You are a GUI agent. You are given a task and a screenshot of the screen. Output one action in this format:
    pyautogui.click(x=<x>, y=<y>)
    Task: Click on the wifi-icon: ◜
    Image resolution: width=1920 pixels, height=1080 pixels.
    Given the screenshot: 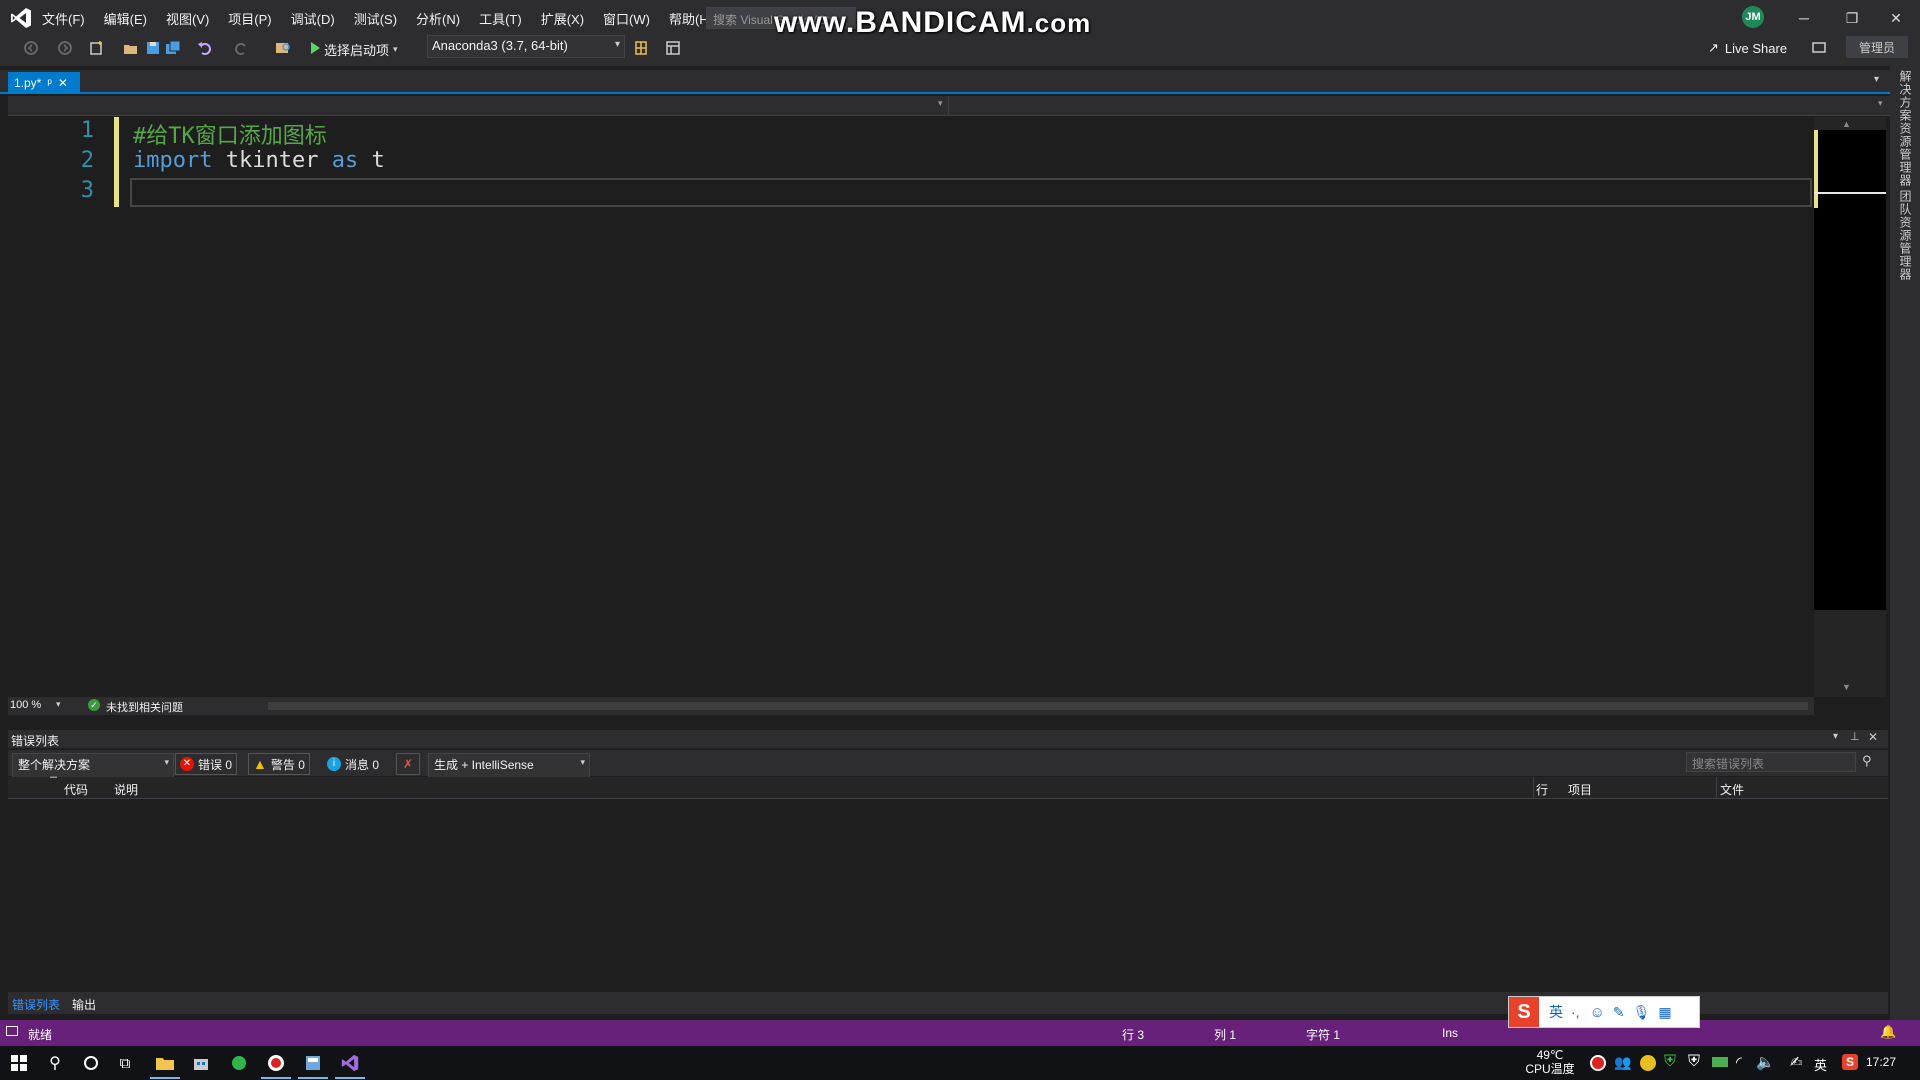 What is the action you would take?
    pyautogui.click(x=1739, y=1062)
    